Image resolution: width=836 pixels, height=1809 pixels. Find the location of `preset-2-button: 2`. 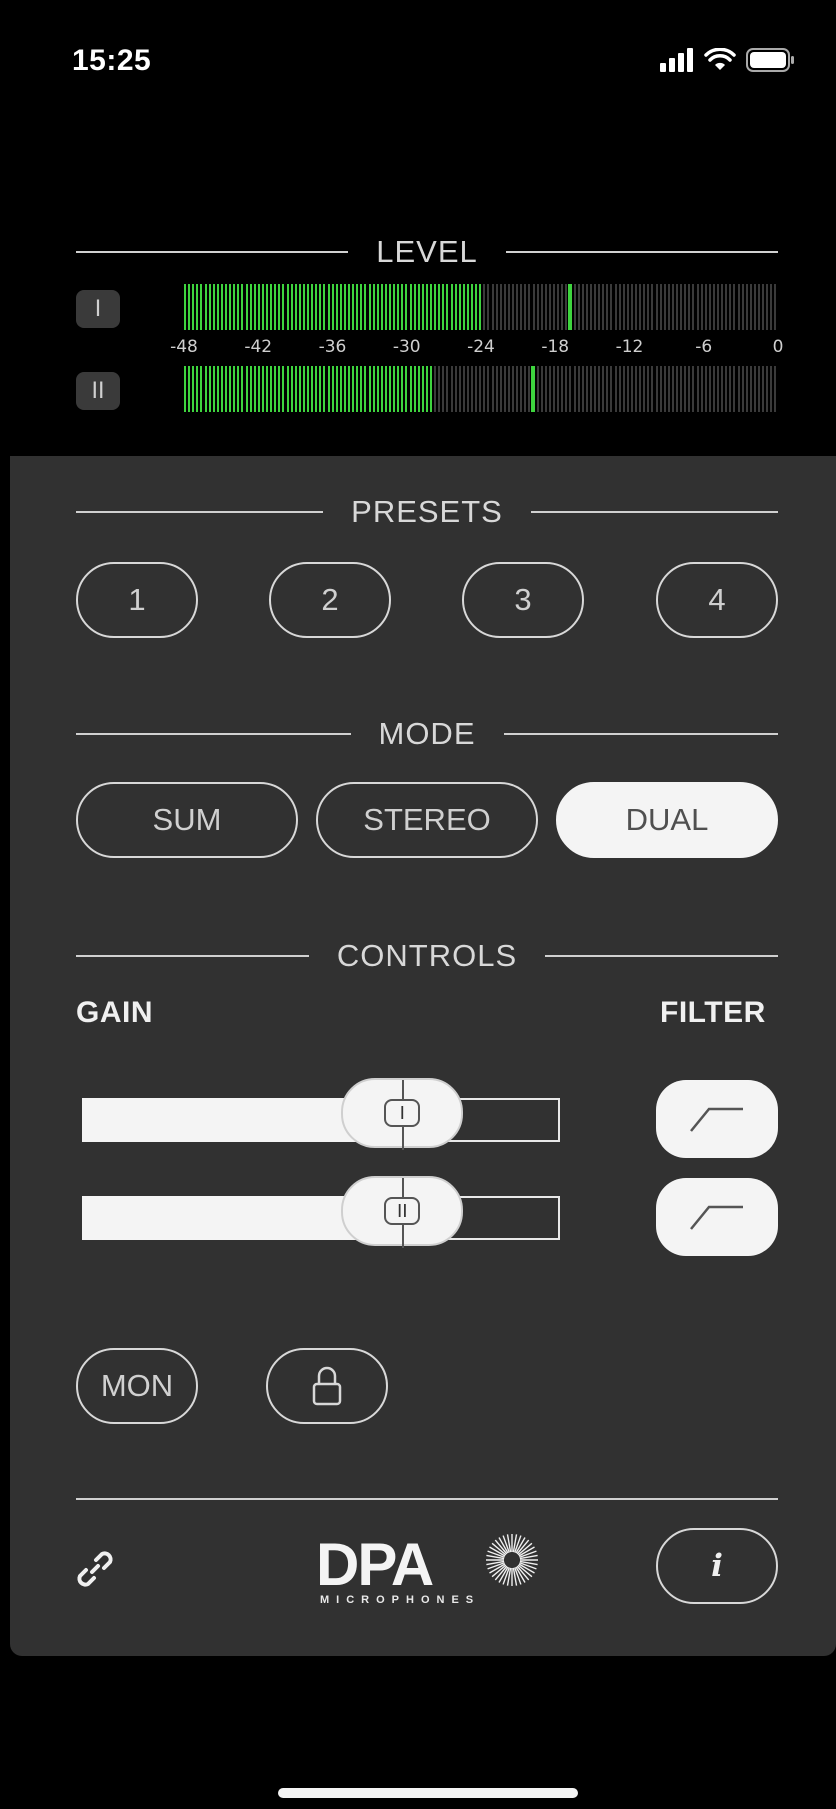

preset-2-button: 2 is located at coordinates (330, 600).